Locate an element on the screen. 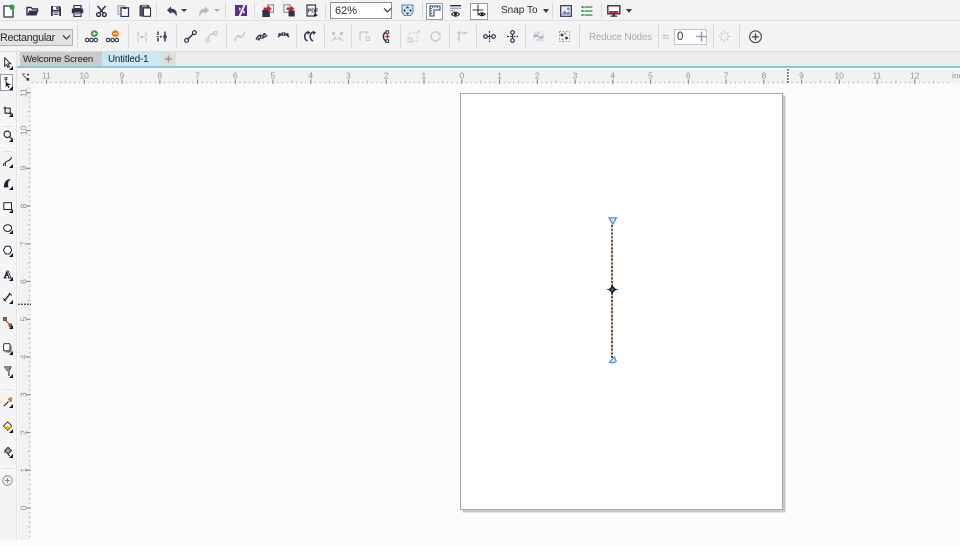 Image resolution: width=960 pixels, height=546 pixels. svg-text: 12 is located at coordinates (915, 75).